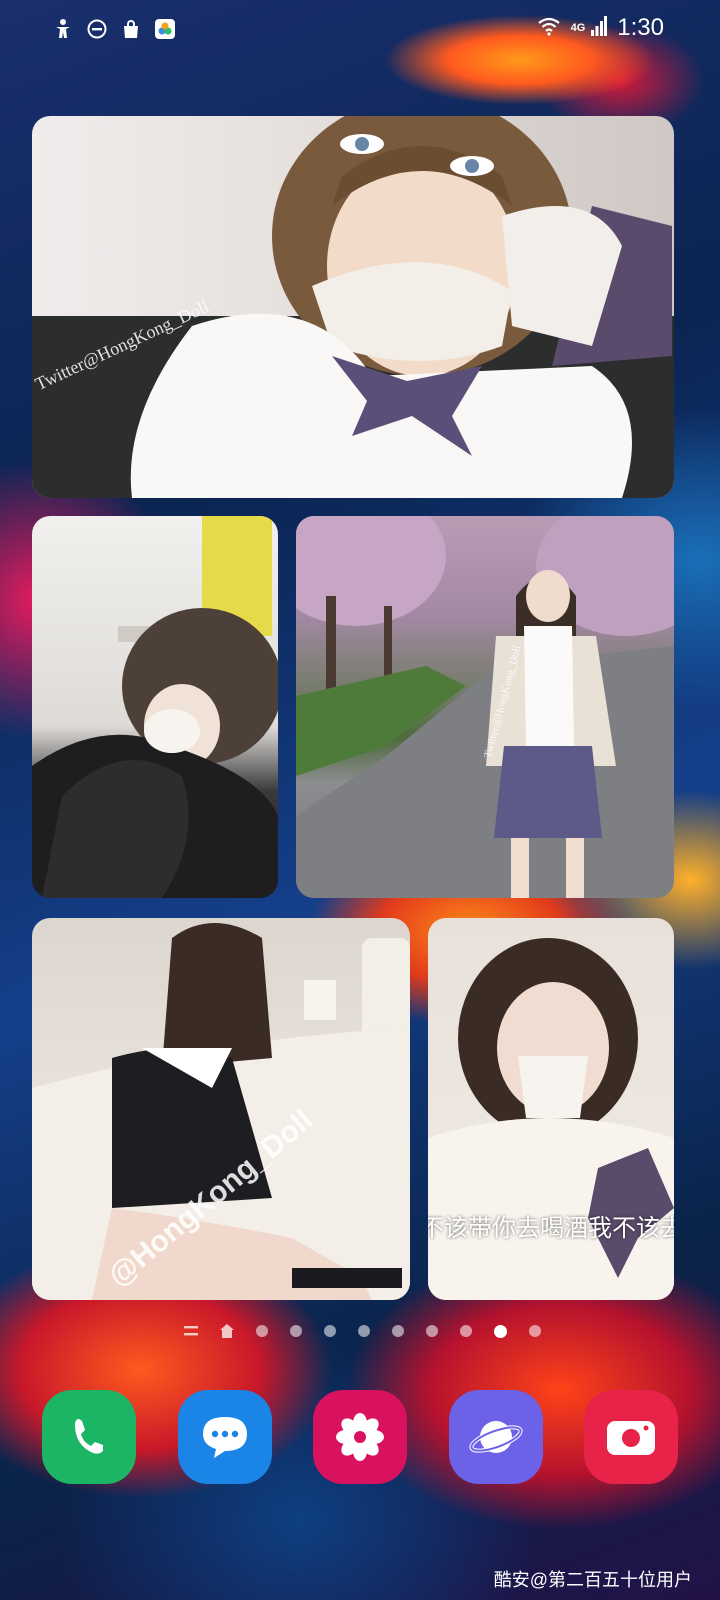  I want to click on page-indicator, so click(362, 1331).